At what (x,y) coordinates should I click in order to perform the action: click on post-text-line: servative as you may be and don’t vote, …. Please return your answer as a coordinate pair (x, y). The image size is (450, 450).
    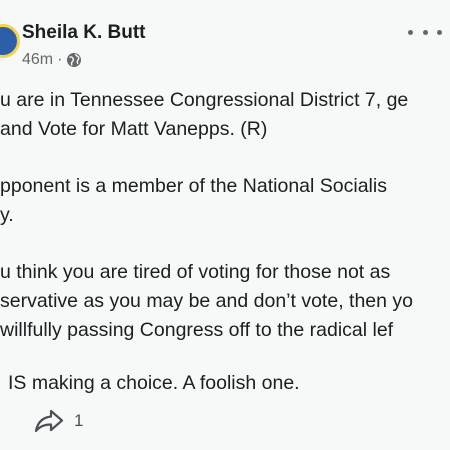
    Looking at the image, I should click on (206, 301).